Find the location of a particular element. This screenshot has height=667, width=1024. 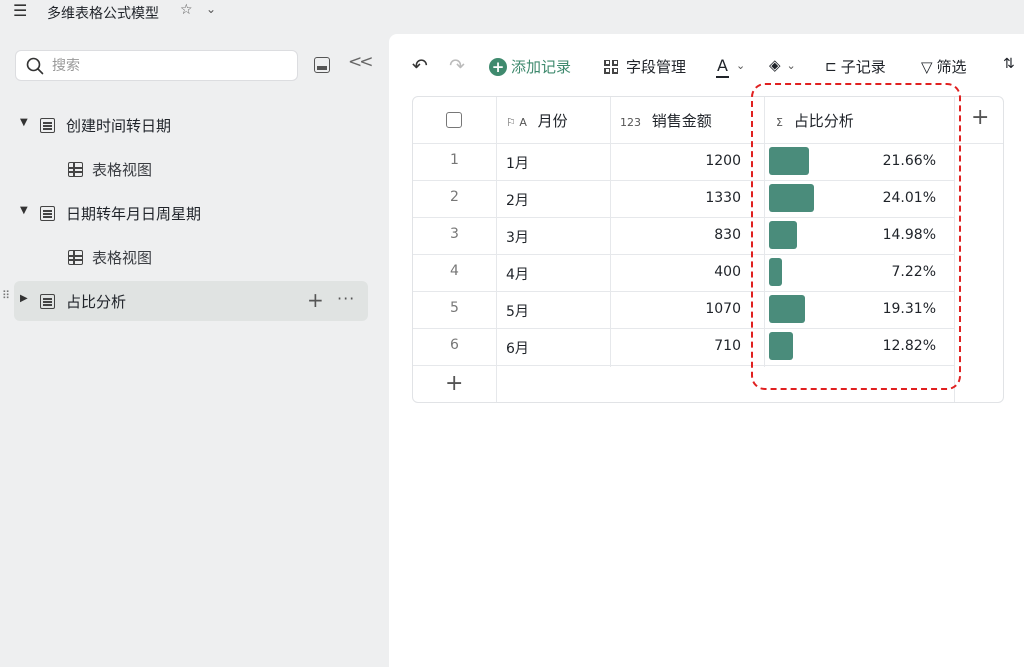

row-number: 2 is located at coordinates (454, 197).